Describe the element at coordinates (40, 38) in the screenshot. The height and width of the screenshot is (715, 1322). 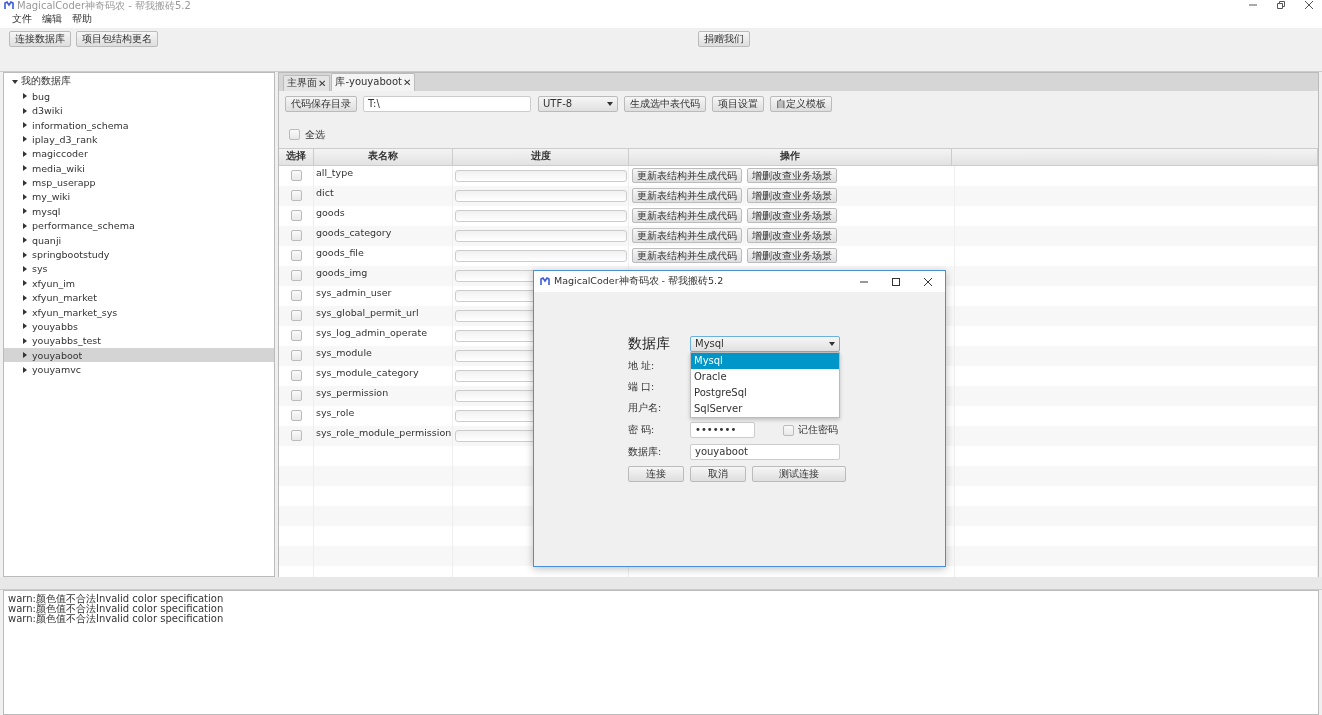
I see `toolbar-button: 连接数据库` at that location.